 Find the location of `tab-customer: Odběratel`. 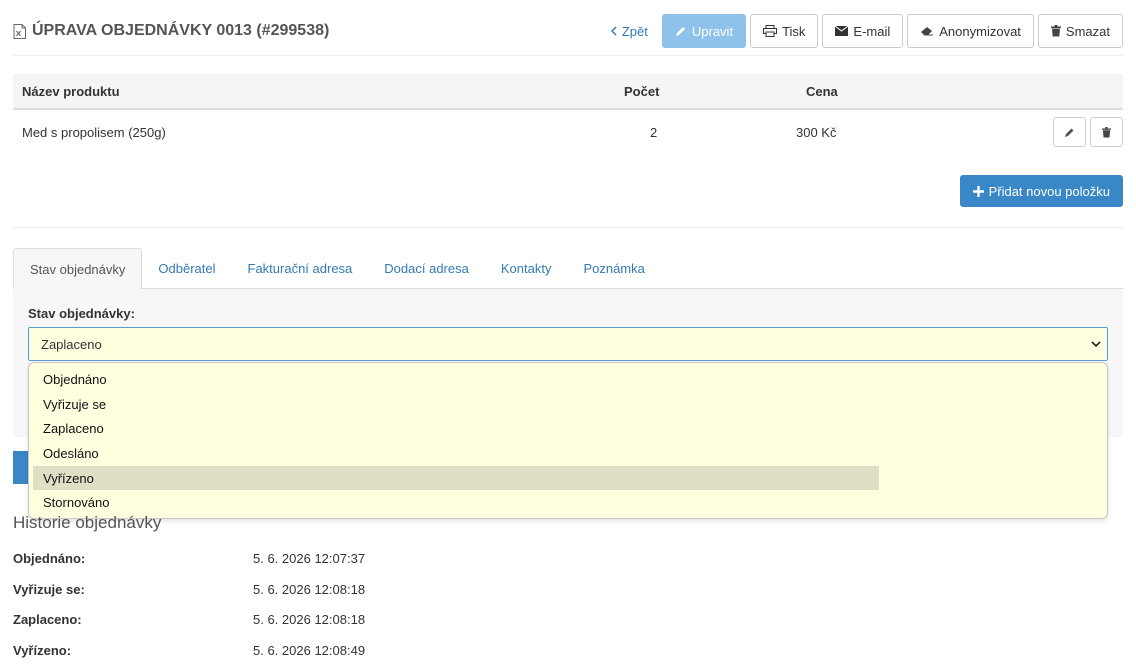

tab-customer: Odběratel is located at coordinates (186, 268).